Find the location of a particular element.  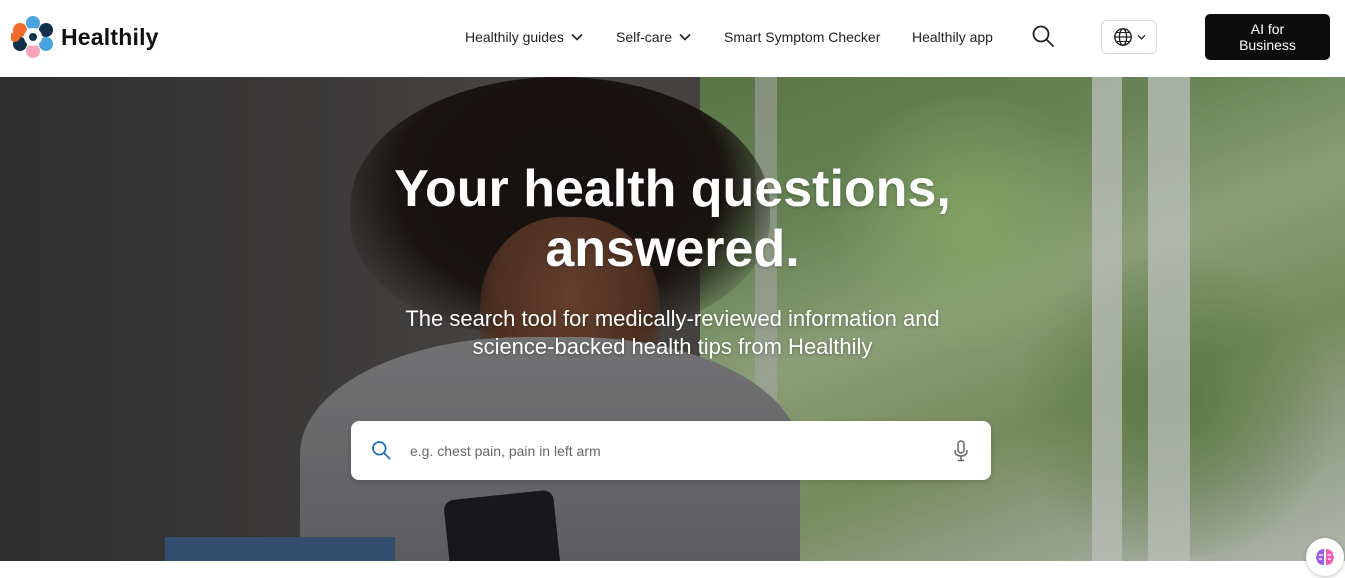

header-search-button is located at coordinates (1043, 36).